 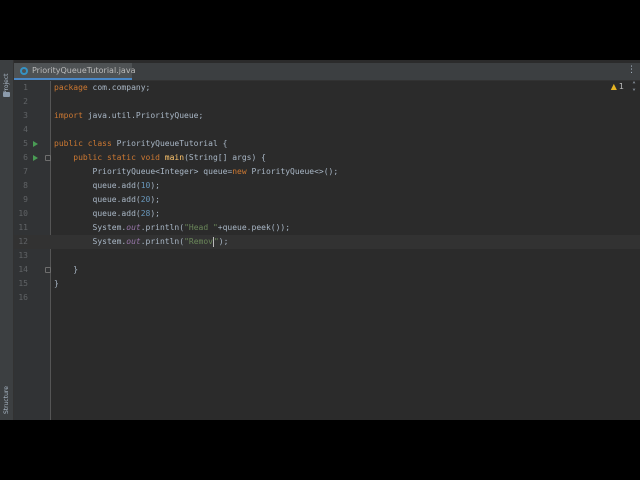 I want to click on code-line: 5 public class PriorityQueueTutorial {, so click(x=327, y=144).